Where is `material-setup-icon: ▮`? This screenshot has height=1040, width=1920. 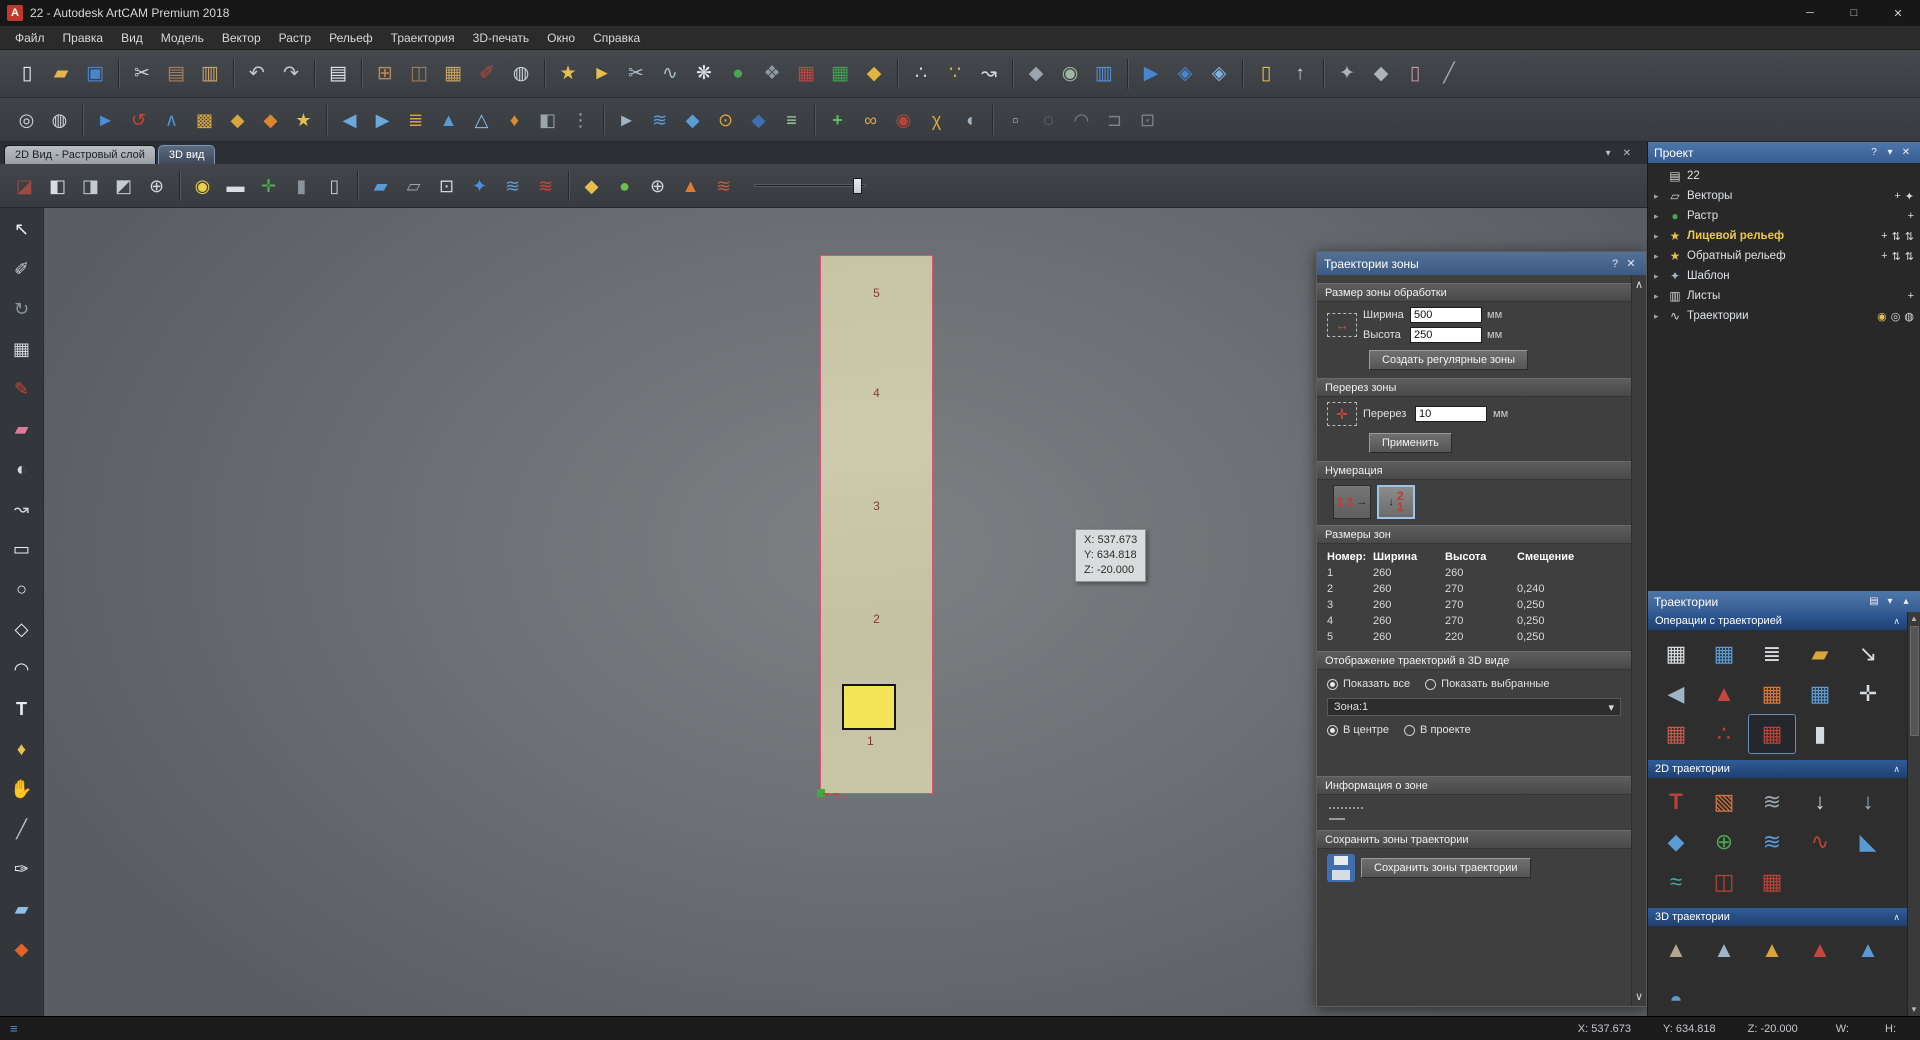 material-setup-icon: ▮ is located at coordinates (1820, 734).